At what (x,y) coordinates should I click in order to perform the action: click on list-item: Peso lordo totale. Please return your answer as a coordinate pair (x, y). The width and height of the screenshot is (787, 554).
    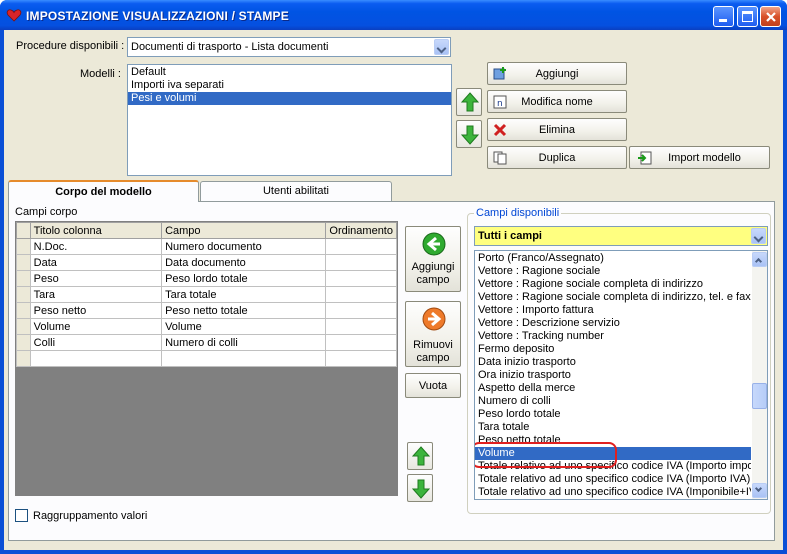
    Looking at the image, I should click on (613, 414).